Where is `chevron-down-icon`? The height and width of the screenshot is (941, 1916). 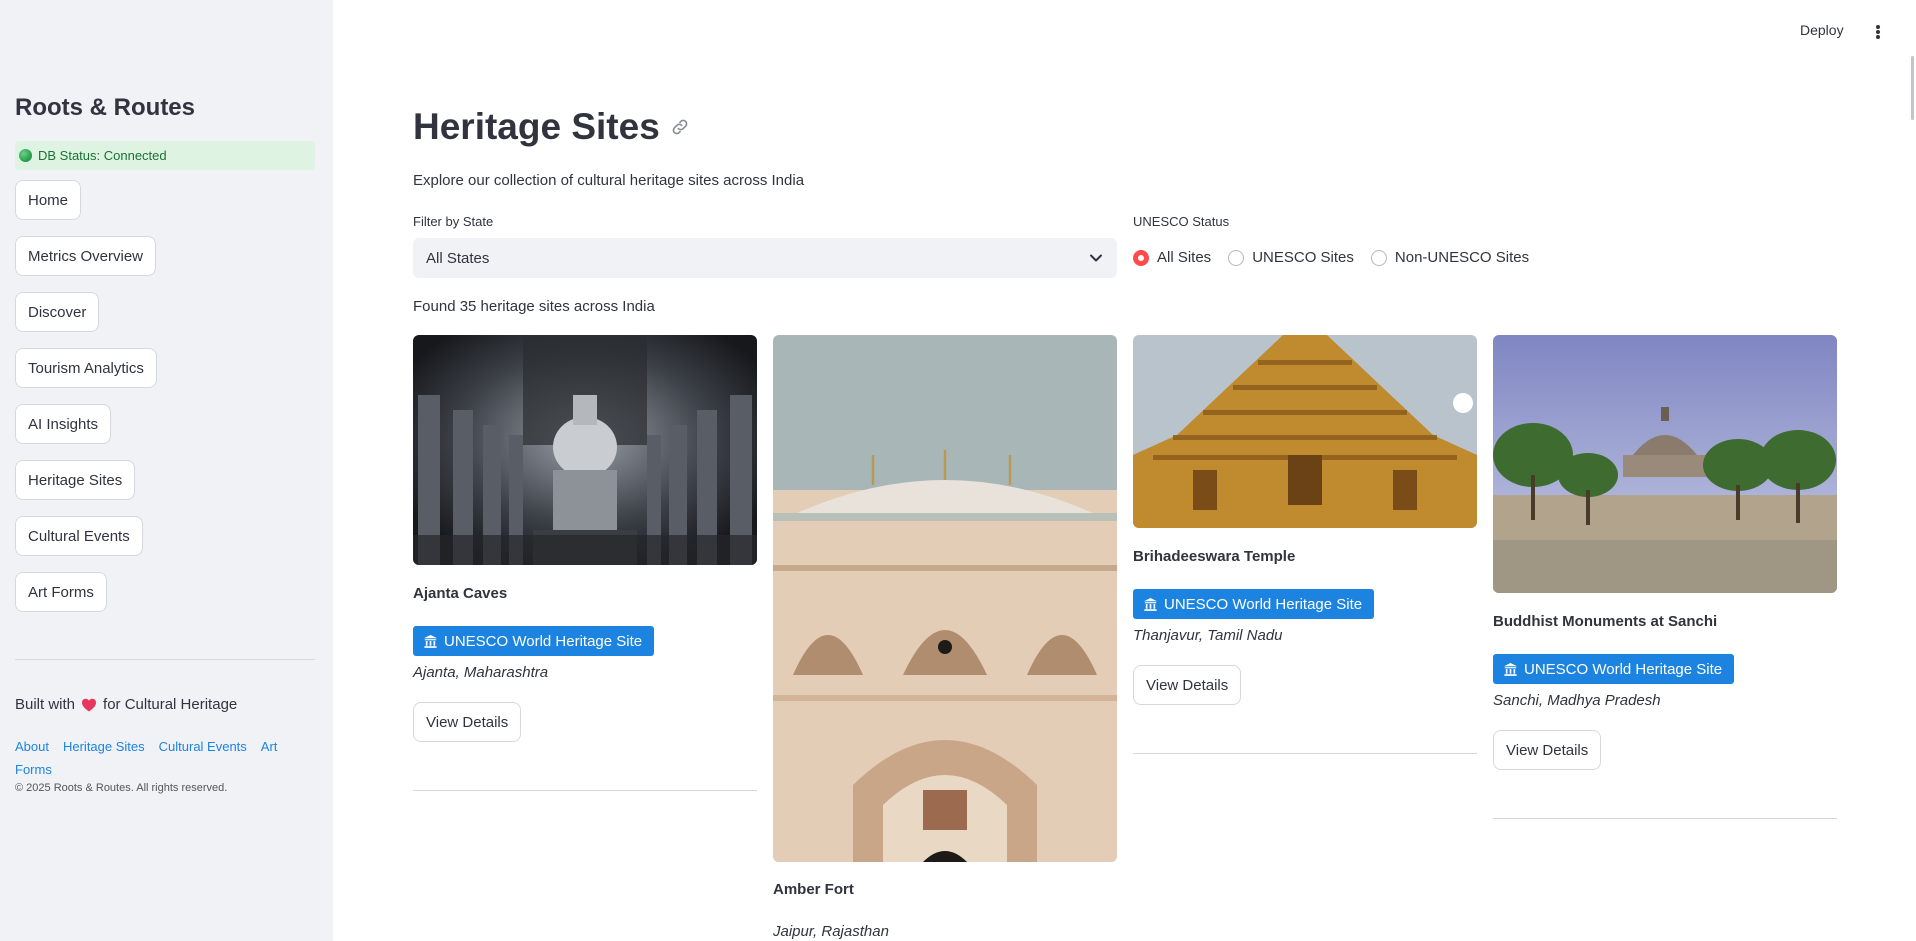
chevron-down-icon is located at coordinates (1096, 258).